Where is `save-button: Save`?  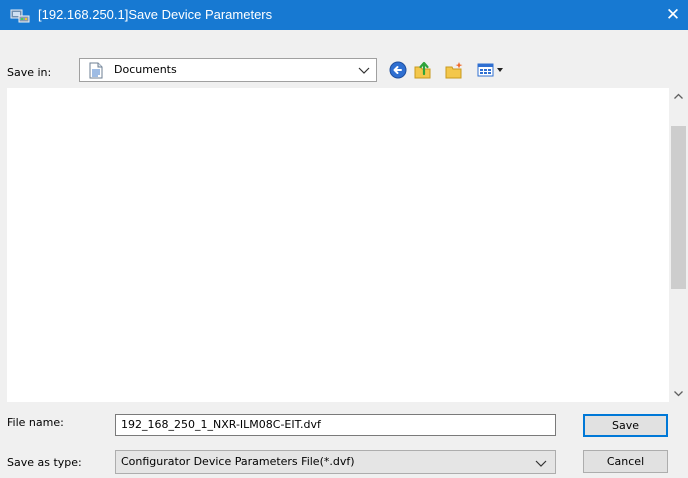 save-button: Save is located at coordinates (625, 425).